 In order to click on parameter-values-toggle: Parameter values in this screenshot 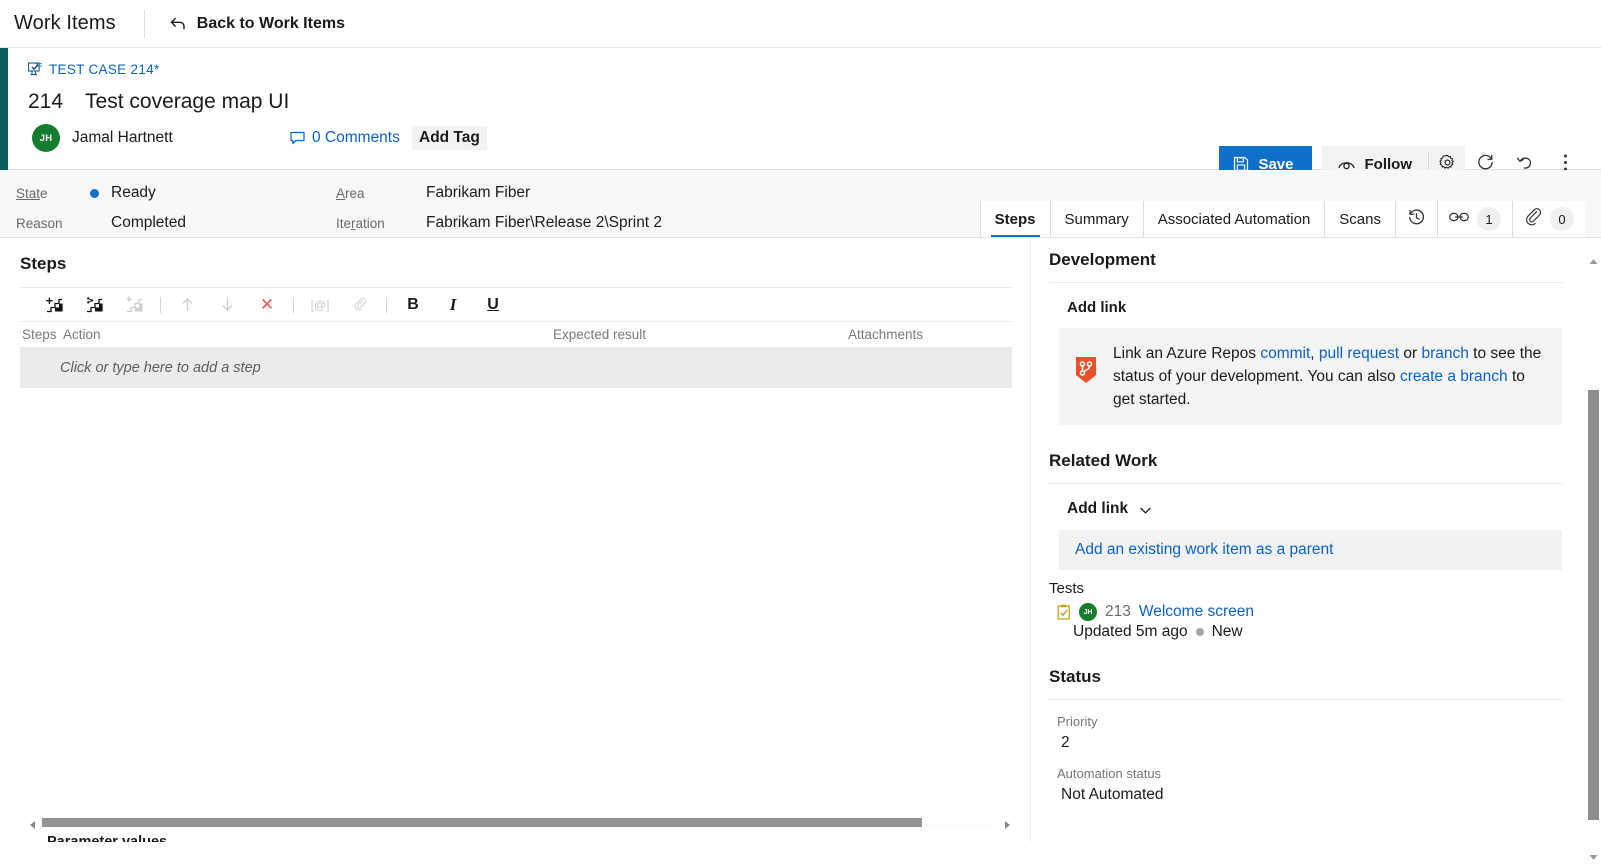, I will do `click(97, 838)`.